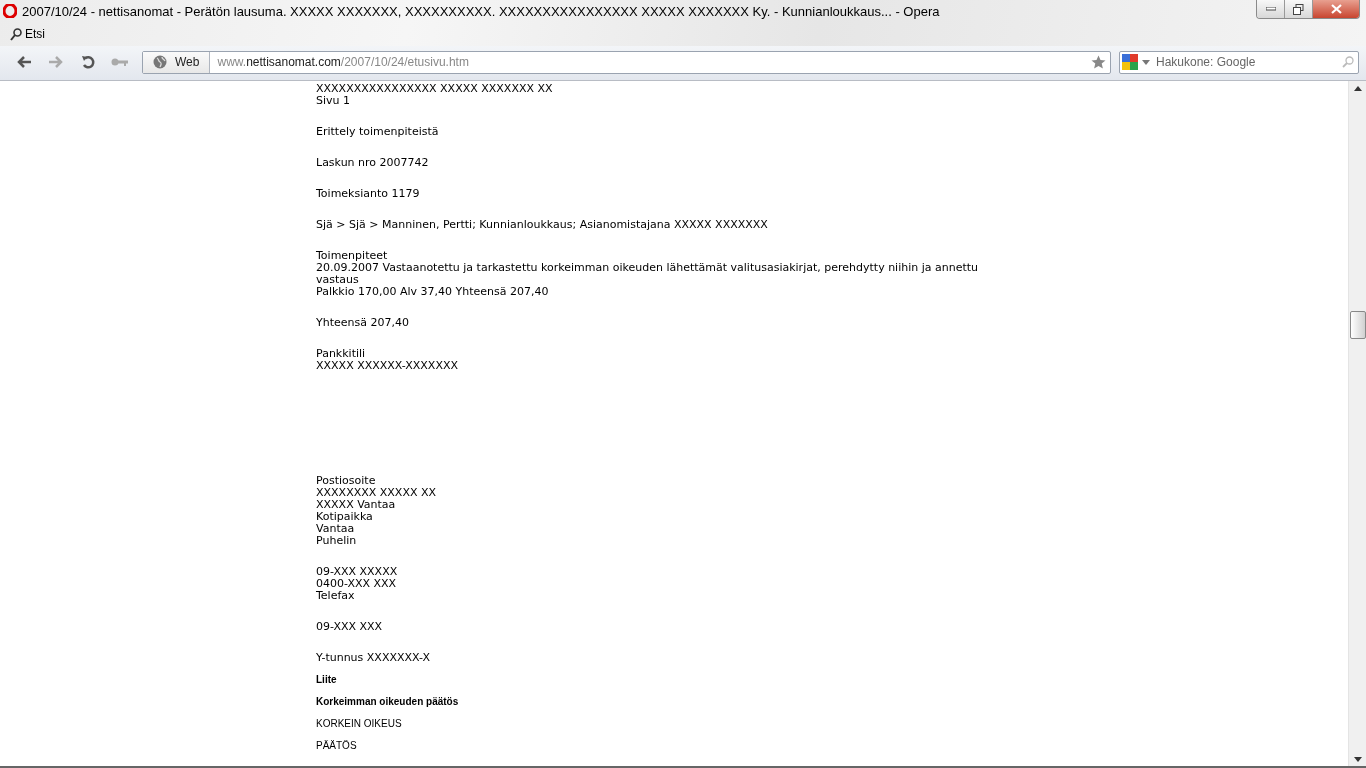 Image resolution: width=1366 pixels, height=768 pixels. What do you see at coordinates (435, 89) in the screenshot?
I see `document-text-line: XXXXXXXXXXXXXXXX XXXXX XXXXXXX XX` at bounding box center [435, 89].